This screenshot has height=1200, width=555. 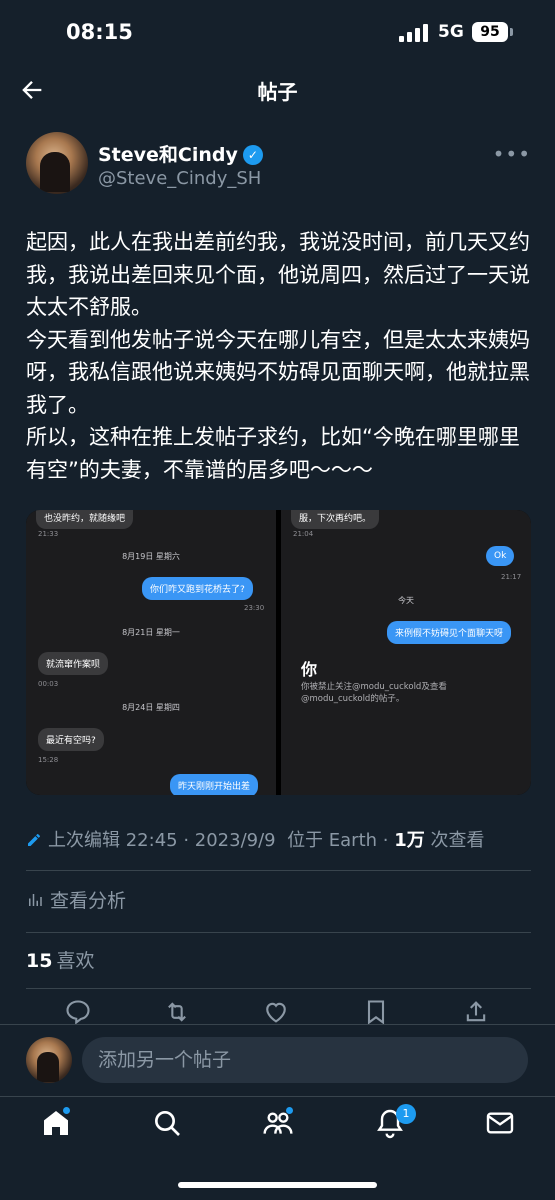 I want to click on notifications-badge: 1, so click(x=406, y=1114).